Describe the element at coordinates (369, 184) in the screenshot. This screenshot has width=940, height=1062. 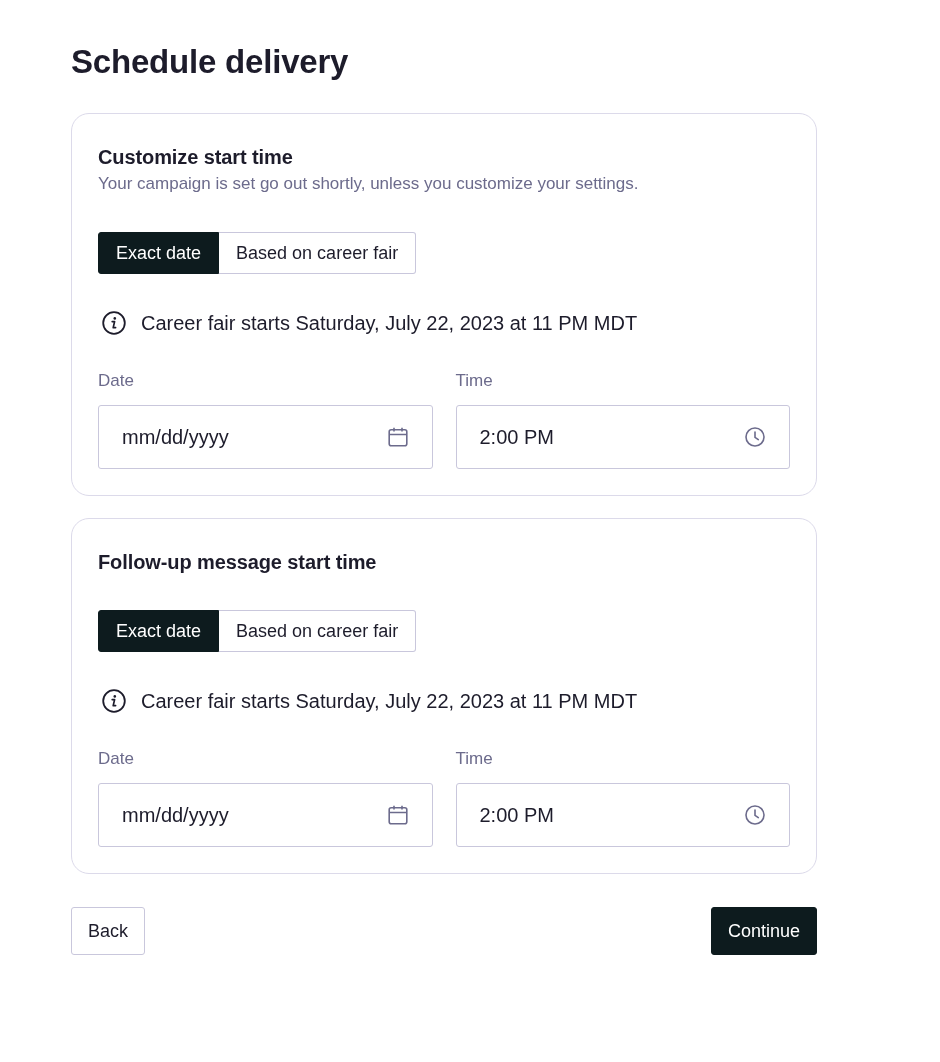
I see `section-description: Your campaign is set go out shortly, unless you customize your settings.` at that location.